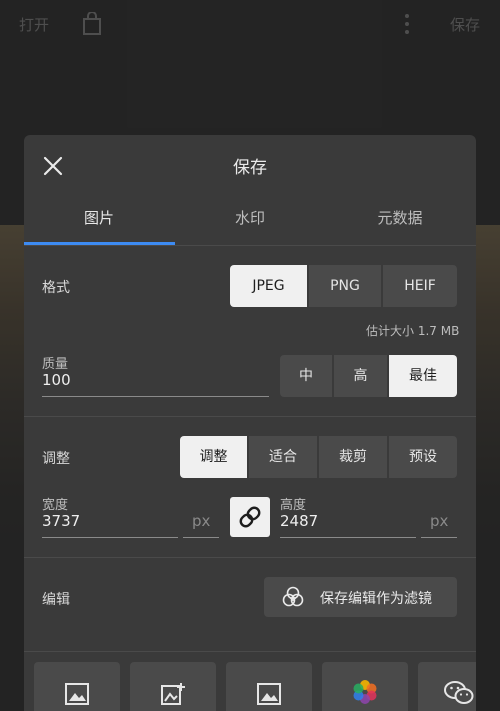 This screenshot has width=500, height=711. Describe the element at coordinates (250, 168) in the screenshot. I see `dialog-title: 保存` at that location.